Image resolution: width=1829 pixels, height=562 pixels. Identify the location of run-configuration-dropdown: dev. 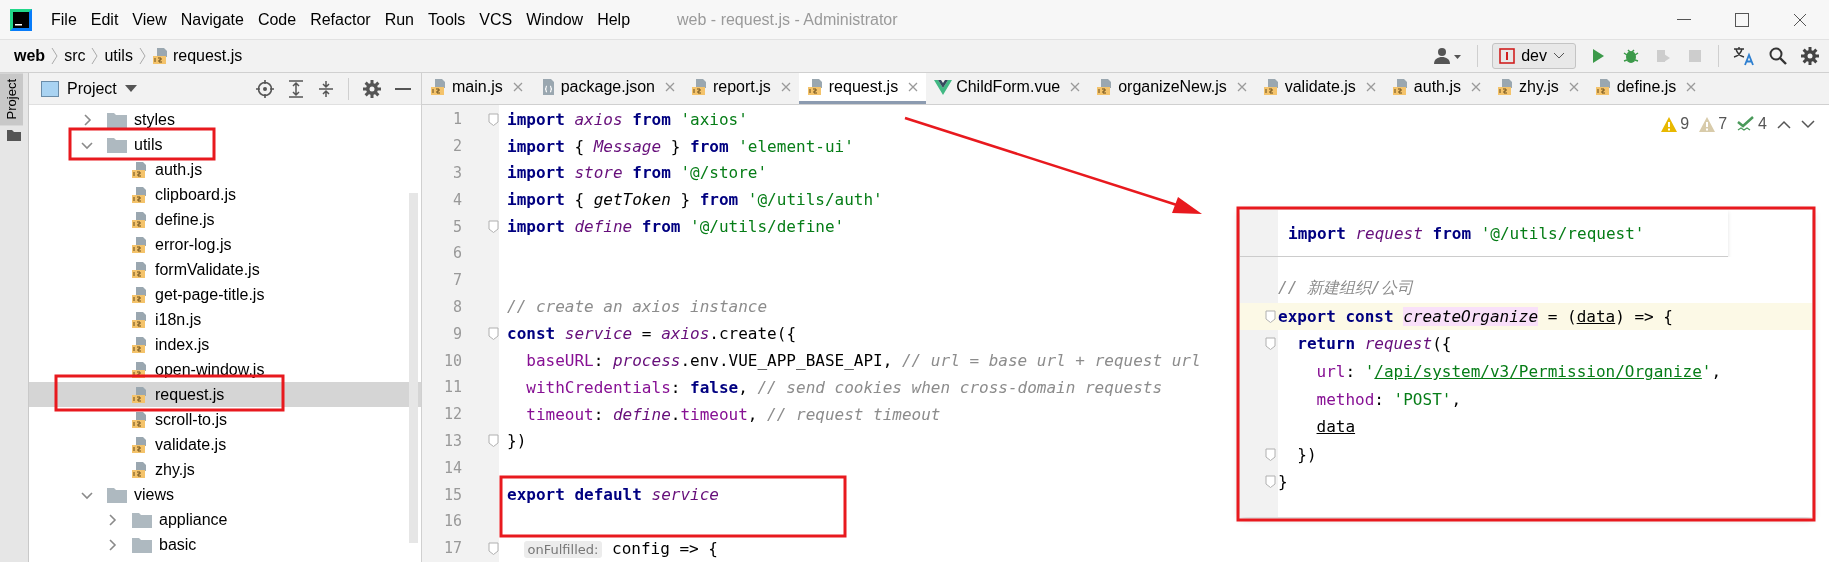
(1534, 56).